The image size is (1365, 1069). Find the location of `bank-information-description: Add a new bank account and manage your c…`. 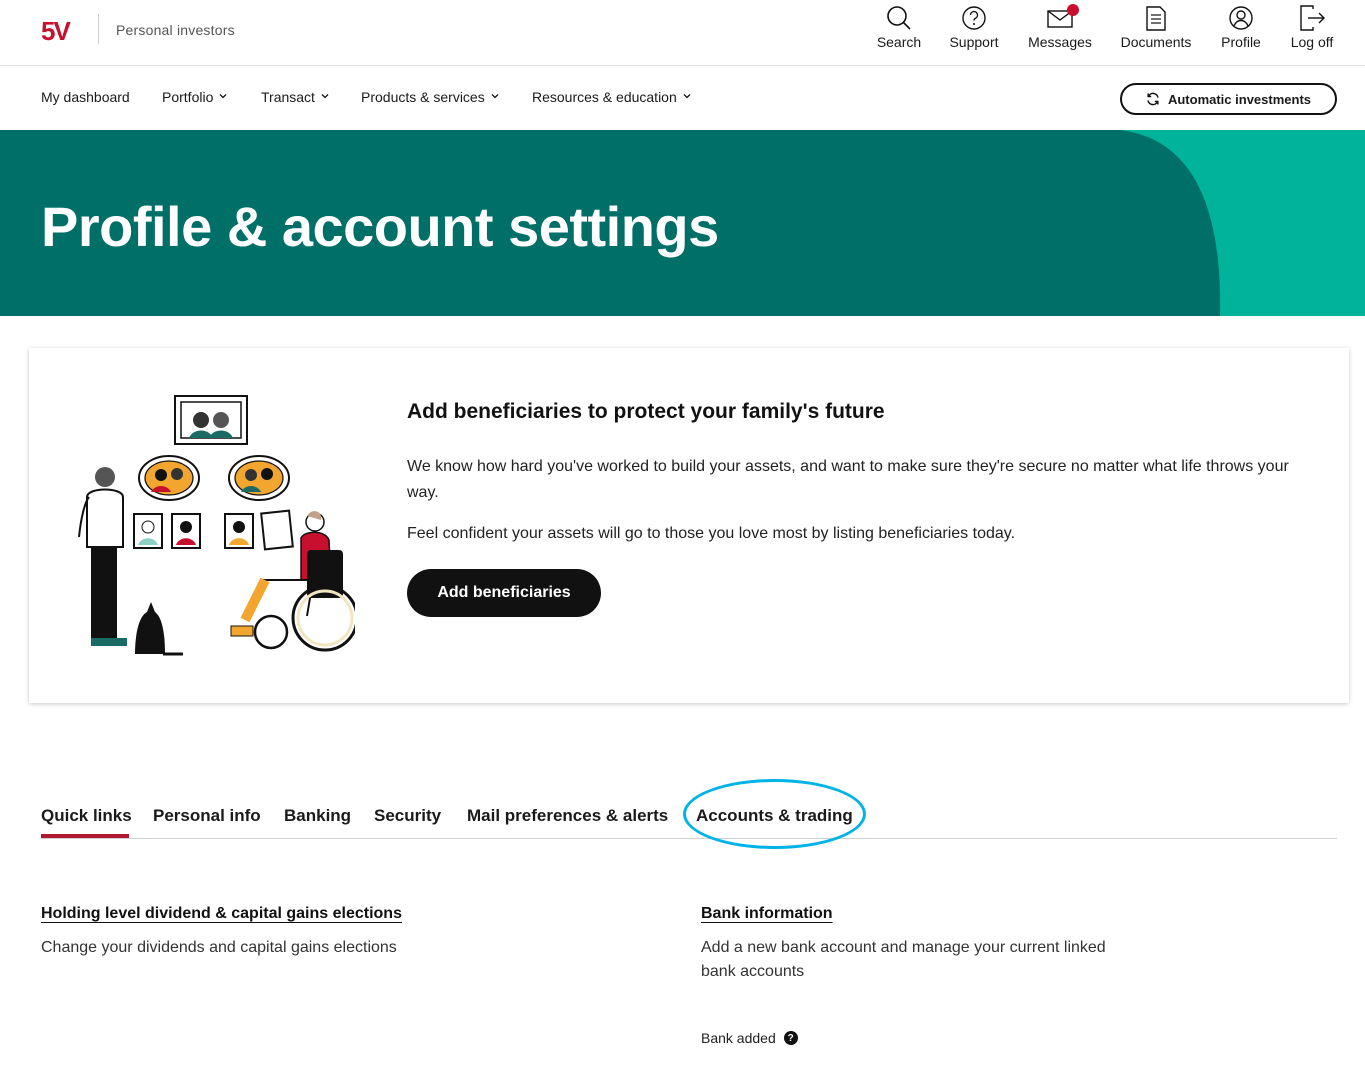

bank-information-description: Add a new bank account and manage your c… is located at coordinates (903, 959).